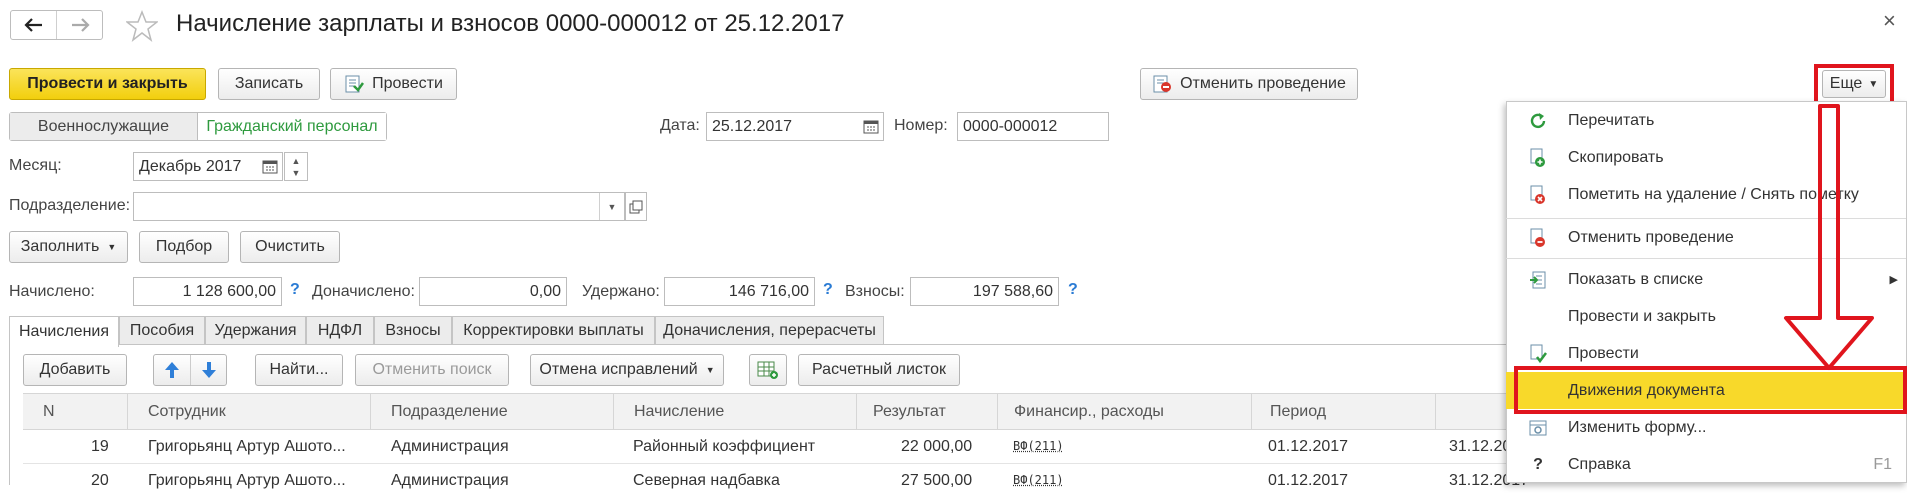 The width and height of the screenshot is (1907, 498). Describe the element at coordinates (432, 370) in the screenshot. I see `cancel-search-button: Отменить поиск` at that location.